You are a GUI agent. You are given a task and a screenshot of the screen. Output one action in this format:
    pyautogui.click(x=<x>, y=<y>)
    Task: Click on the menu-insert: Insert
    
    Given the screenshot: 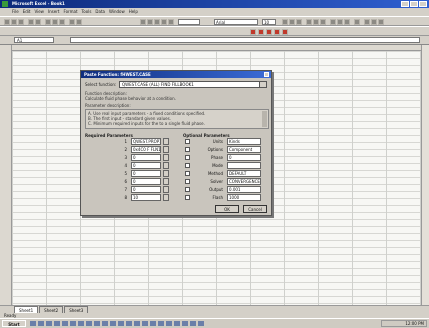 What is the action you would take?
    pyautogui.click(x=53, y=12)
    